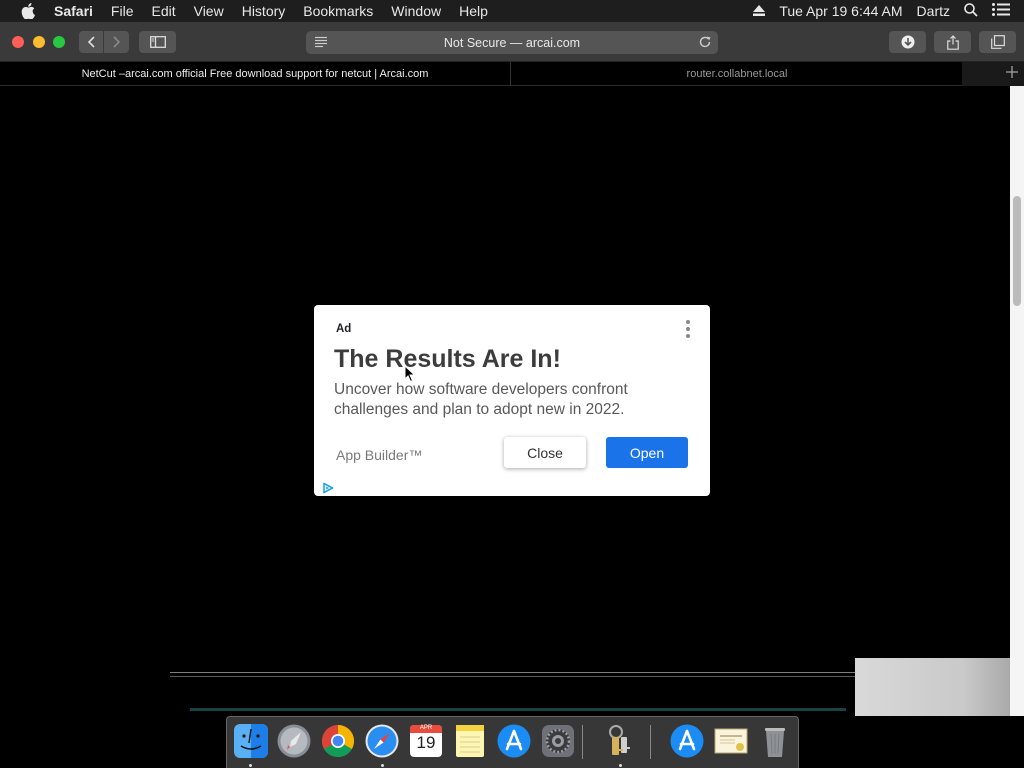  I want to click on launchpad-icon, so click(294, 741).